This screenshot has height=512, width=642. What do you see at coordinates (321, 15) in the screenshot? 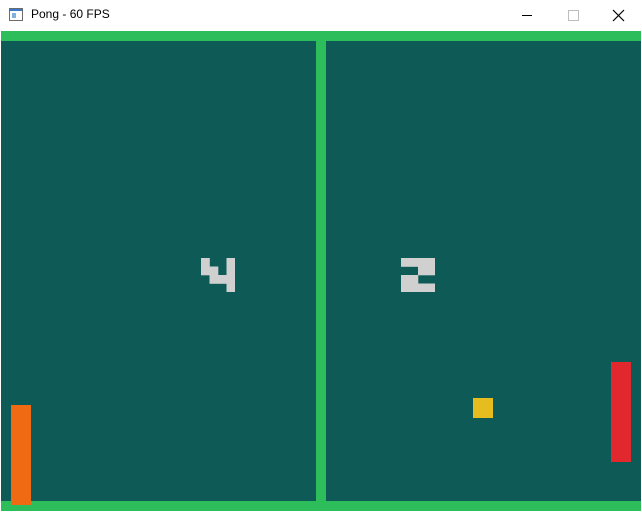
I see `title-bar: Pong - 60 FPS` at bounding box center [321, 15].